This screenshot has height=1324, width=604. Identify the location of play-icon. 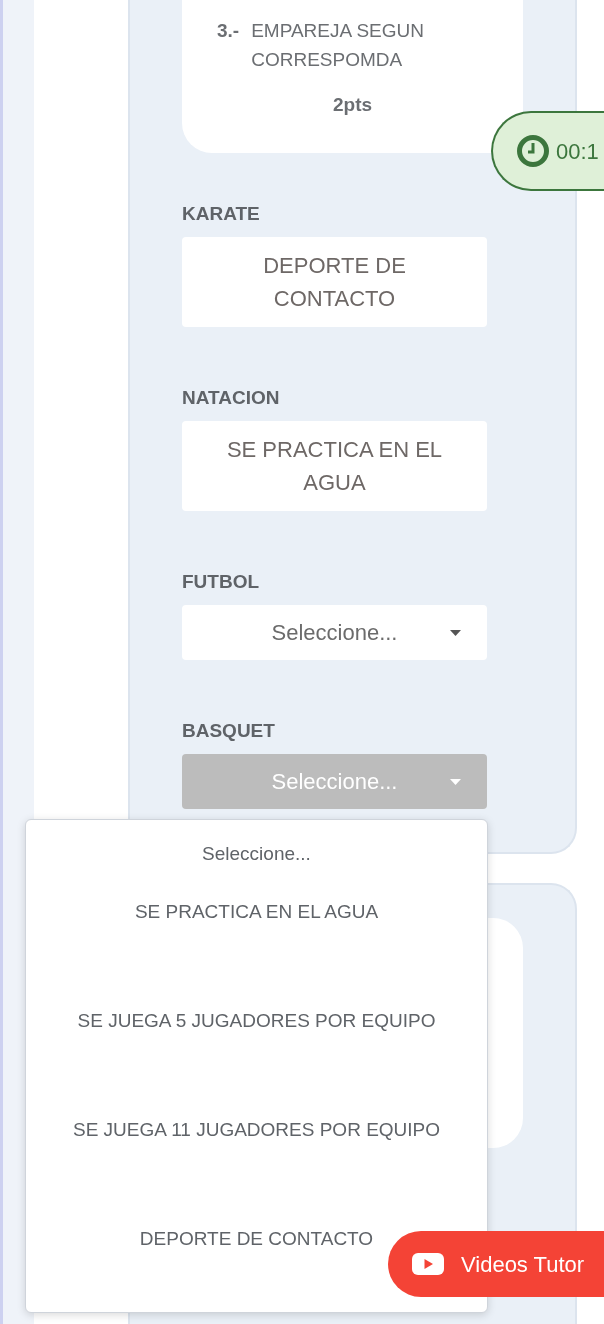
(428, 1264).